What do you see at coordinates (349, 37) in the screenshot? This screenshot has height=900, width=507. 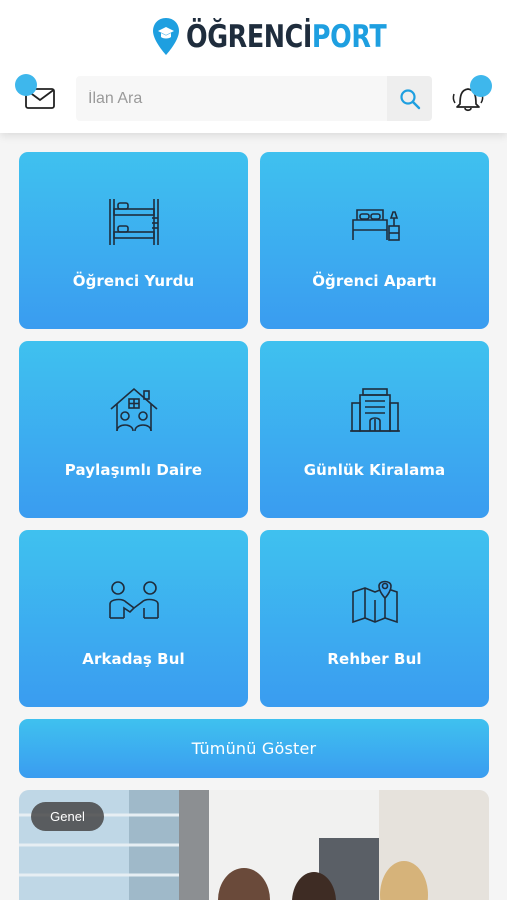 I see `logo-text-part2: PORT` at bounding box center [349, 37].